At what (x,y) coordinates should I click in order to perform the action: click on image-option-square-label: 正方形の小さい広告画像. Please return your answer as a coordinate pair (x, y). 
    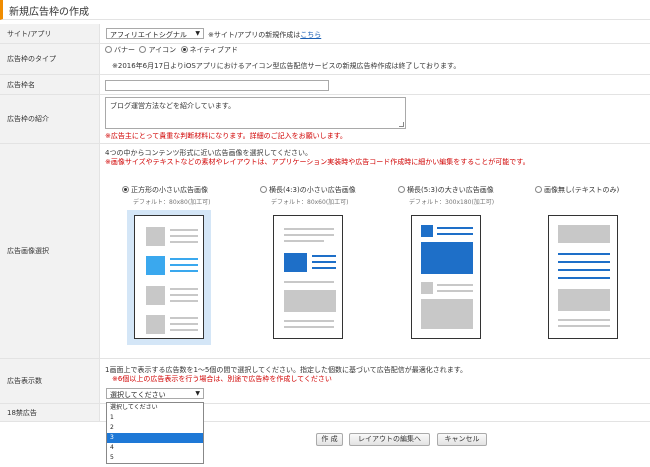
    Looking at the image, I should click on (172, 190).